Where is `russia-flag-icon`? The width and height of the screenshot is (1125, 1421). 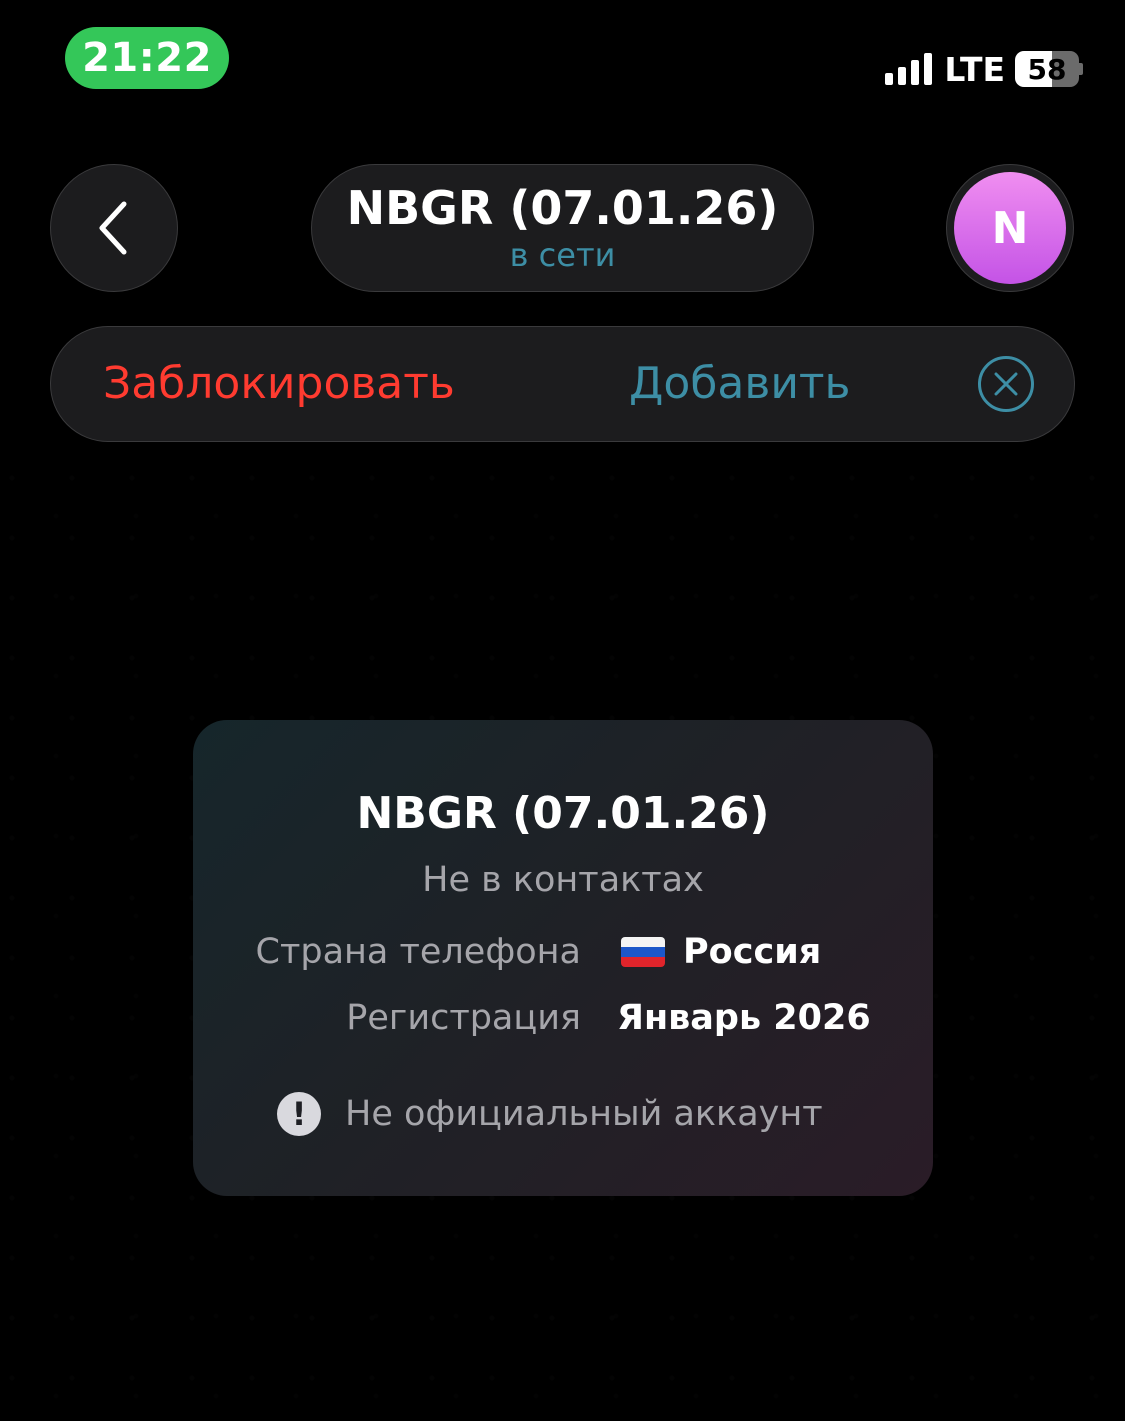
russia-flag-icon is located at coordinates (643, 952).